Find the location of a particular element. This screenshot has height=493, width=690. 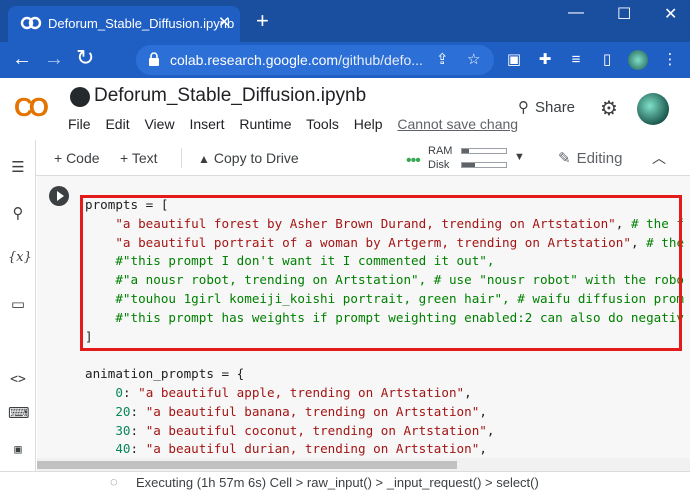

logo-text: CO is located at coordinates (31, 107).